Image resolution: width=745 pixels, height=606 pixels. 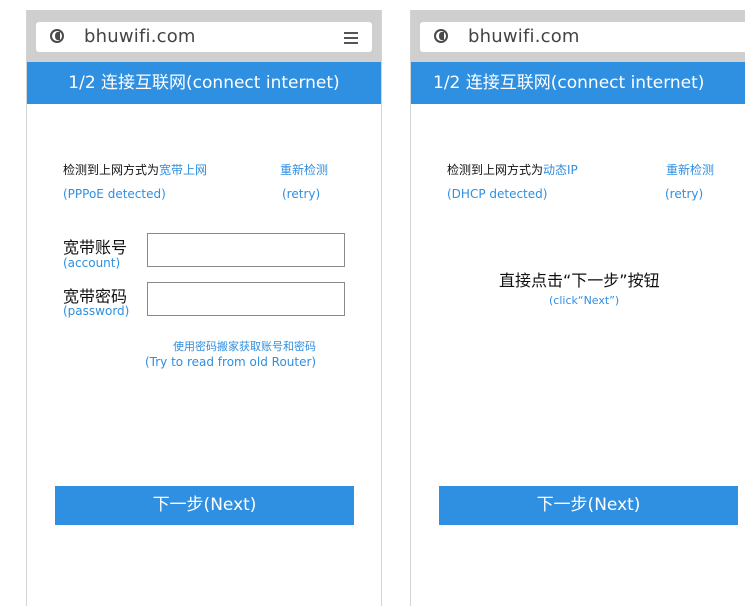 What do you see at coordinates (246, 299) in the screenshot?
I see `password-input` at bounding box center [246, 299].